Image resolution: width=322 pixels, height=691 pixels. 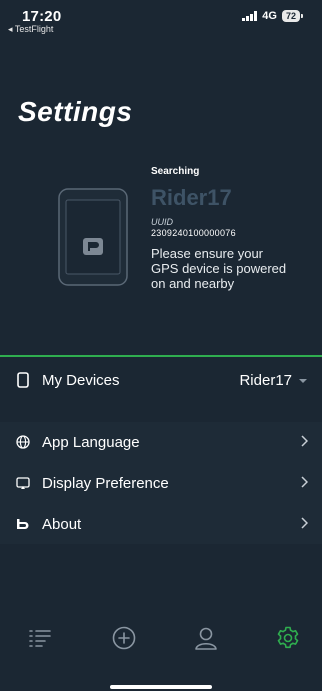 What do you see at coordinates (161, 524) in the screenshot?
I see `about-row: About` at bounding box center [161, 524].